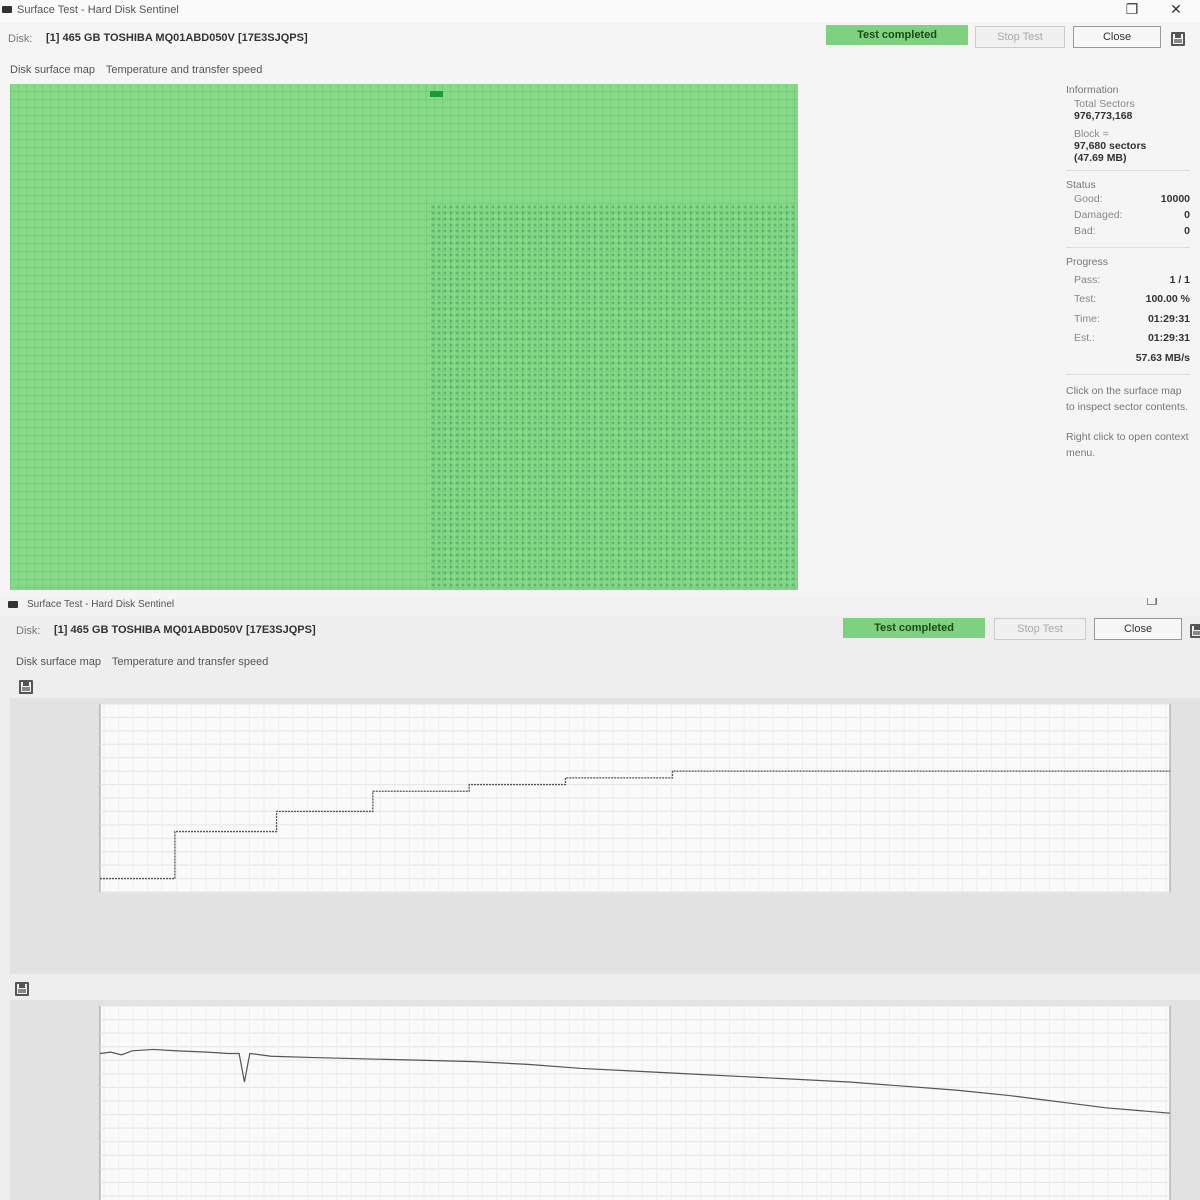 The image size is (1200, 1200). Describe the element at coordinates (1104, 104) in the screenshot. I see `total-sectors-label: Total Sectors` at that location.